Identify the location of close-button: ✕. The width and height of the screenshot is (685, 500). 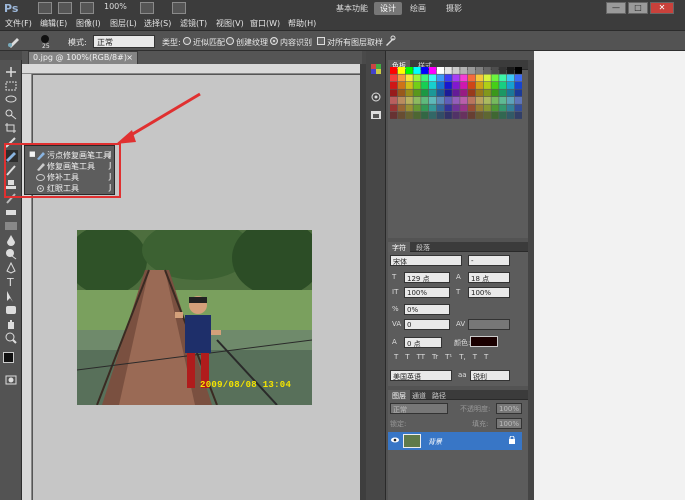
(662, 8).